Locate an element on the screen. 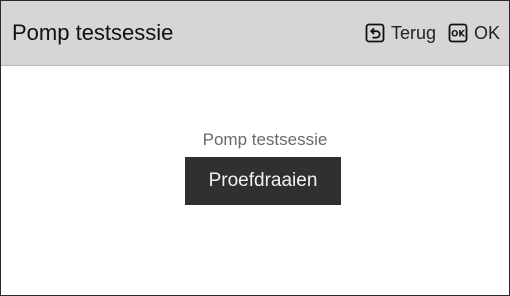 The width and height of the screenshot is (510, 296). item-caption: Pomp testsessie is located at coordinates (265, 139).